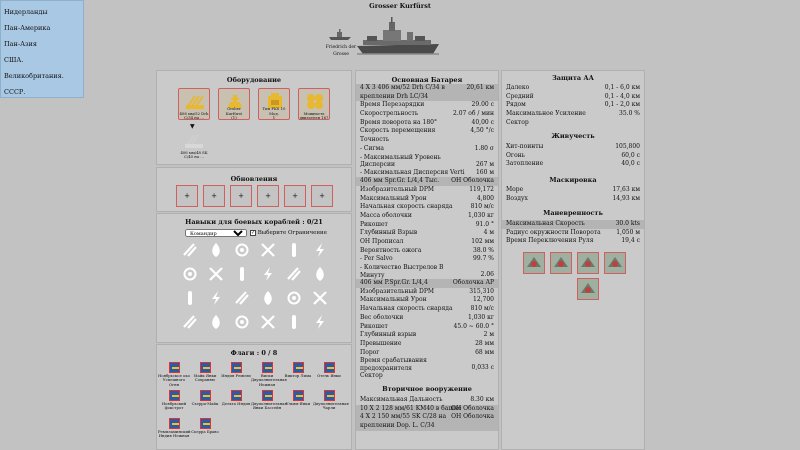 The height and width of the screenshot is (450, 800). Describe the element at coordinates (314, 104) in the screenshot. I see `equipment-slot-engine: Мощность двигателя 167` at that location.